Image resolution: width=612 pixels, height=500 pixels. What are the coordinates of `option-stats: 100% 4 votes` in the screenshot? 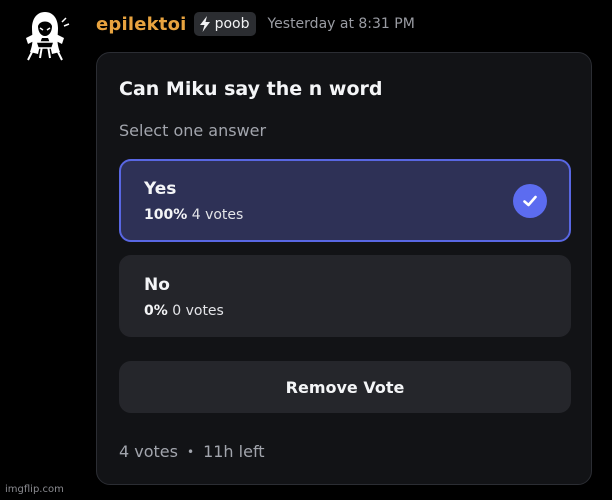 It's located at (193, 215).